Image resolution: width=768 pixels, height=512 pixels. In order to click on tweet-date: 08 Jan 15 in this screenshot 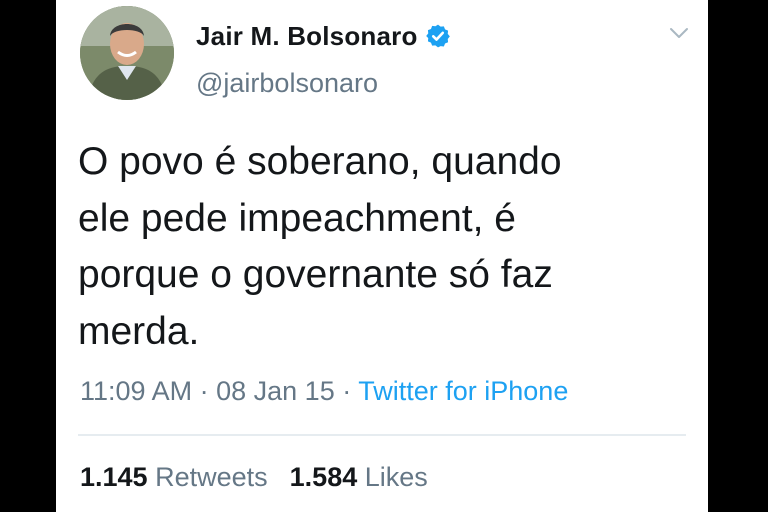, I will do `click(275, 391)`.